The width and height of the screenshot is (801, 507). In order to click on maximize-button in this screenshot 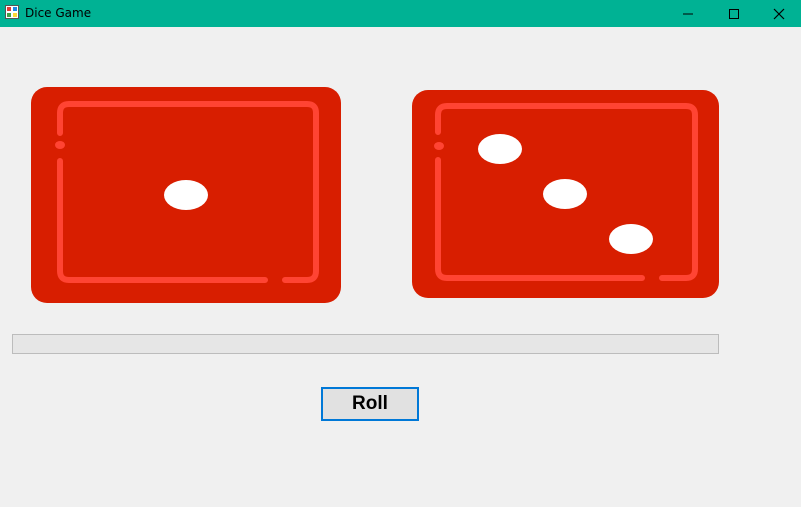, I will do `click(734, 13)`.